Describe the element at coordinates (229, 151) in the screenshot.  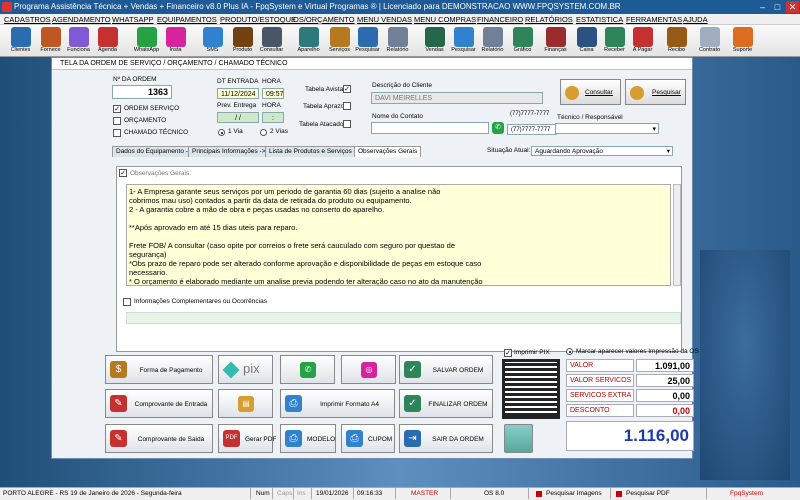
I see `tab-main-info: Principais Informações ->` at that location.